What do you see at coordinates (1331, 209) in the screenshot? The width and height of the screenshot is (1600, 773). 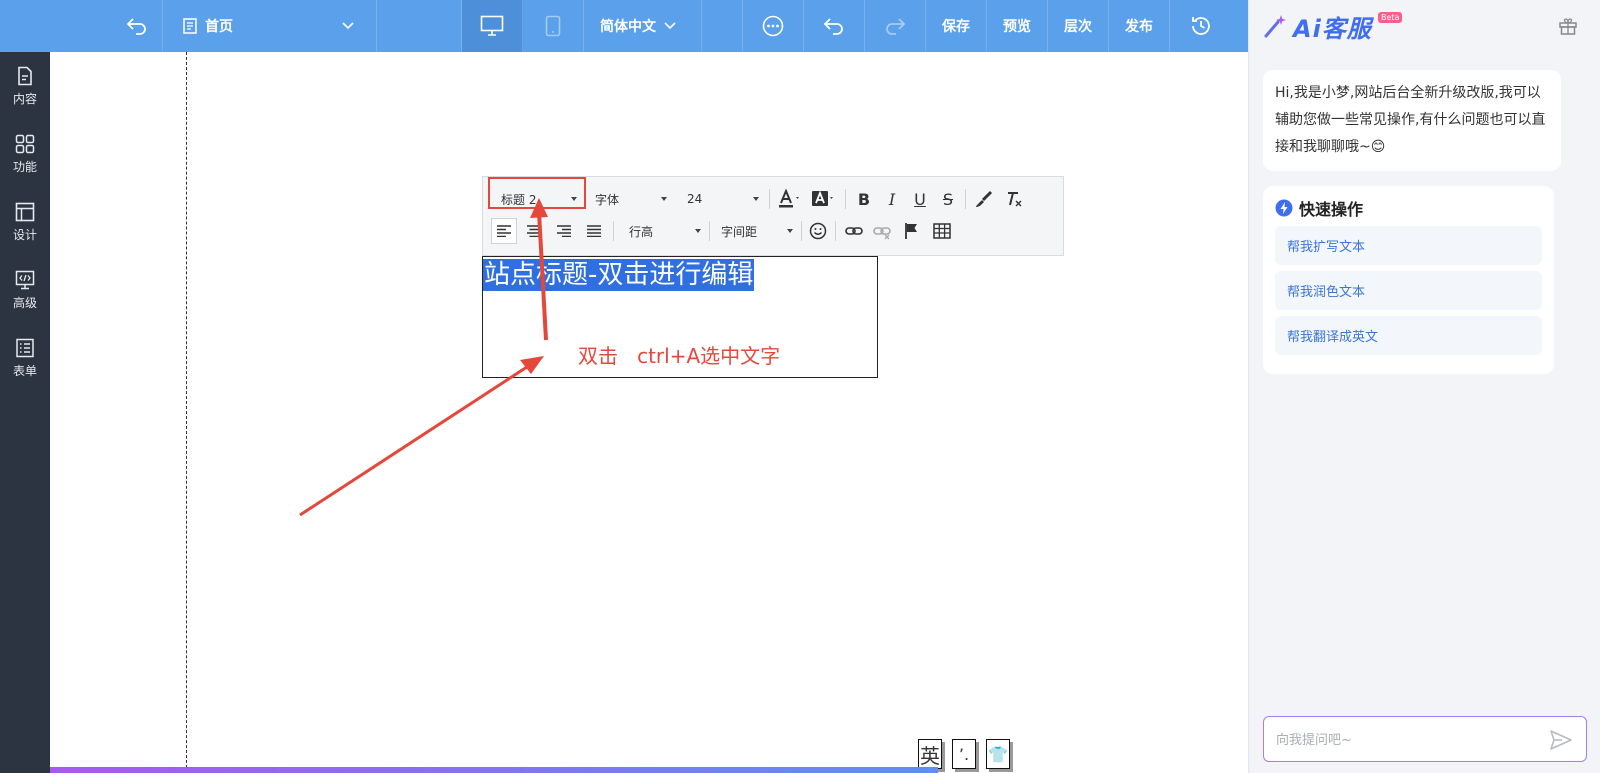 I see `quick-actions-title: 快速操作` at bounding box center [1331, 209].